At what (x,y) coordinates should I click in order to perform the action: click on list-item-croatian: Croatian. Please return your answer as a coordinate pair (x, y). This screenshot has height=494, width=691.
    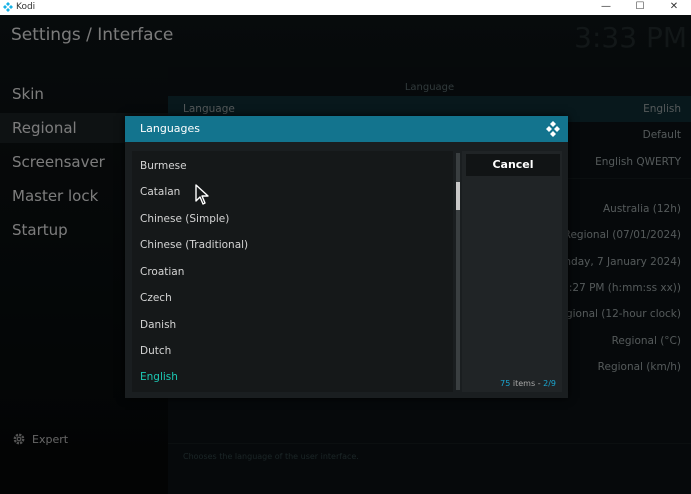
    Looking at the image, I should click on (292, 272).